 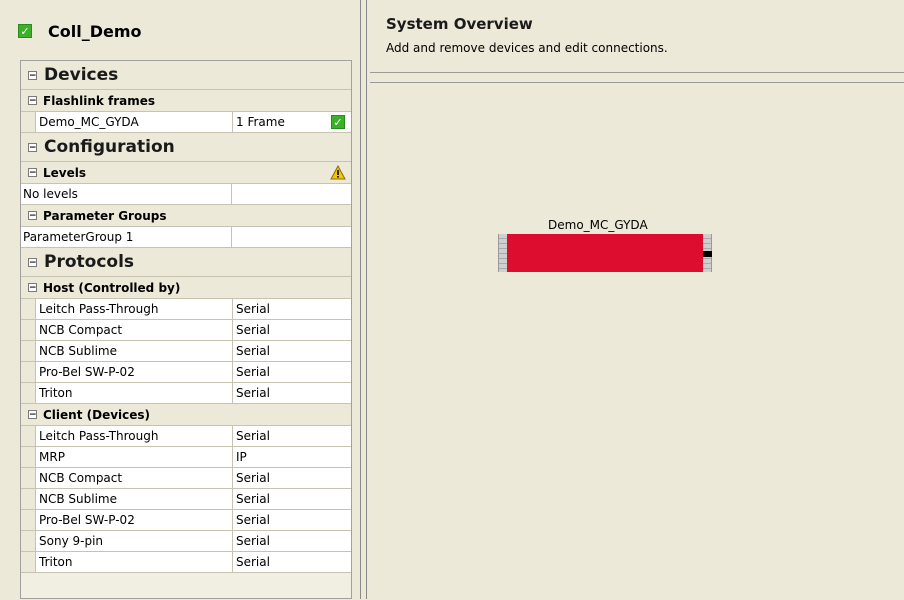 I want to click on project-title: Coll_Demo, so click(x=95, y=31).